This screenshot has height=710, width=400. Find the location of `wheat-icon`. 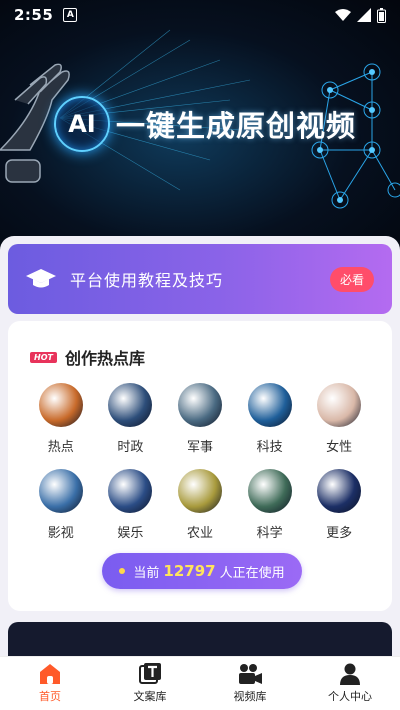

wheat-icon is located at coordinates (199, 491).